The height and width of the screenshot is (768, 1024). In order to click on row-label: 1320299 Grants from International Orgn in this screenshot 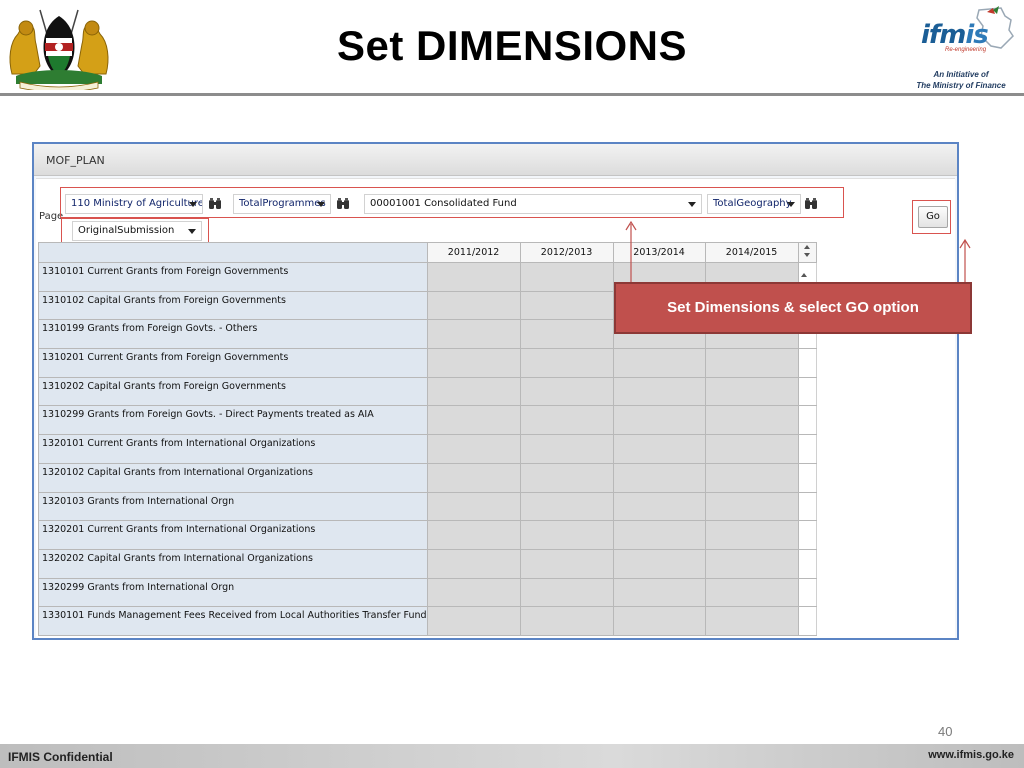, I will do `click(233, 592)`.